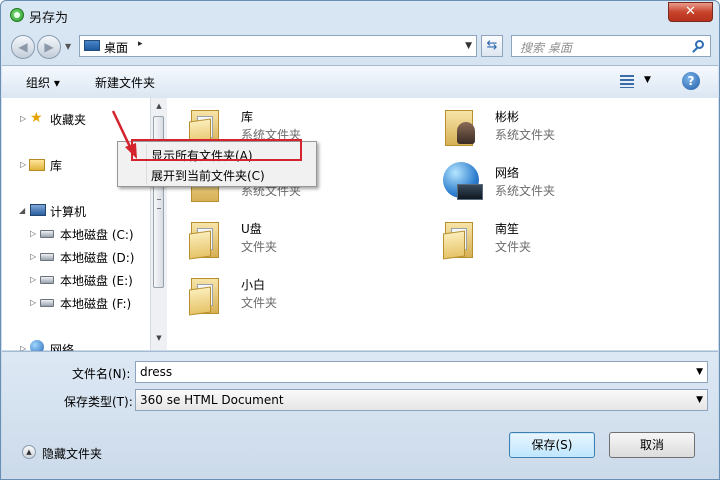  I want to click on item-name: 彬彬, so click(507, 117).